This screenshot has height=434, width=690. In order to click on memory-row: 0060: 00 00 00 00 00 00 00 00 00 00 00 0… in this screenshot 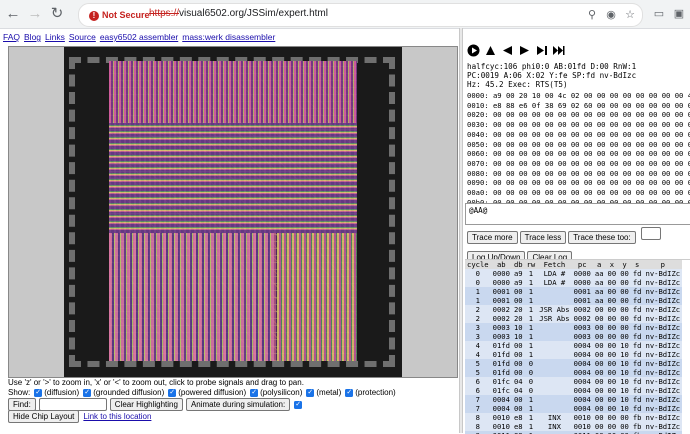, I will do `click(578, 154)`.